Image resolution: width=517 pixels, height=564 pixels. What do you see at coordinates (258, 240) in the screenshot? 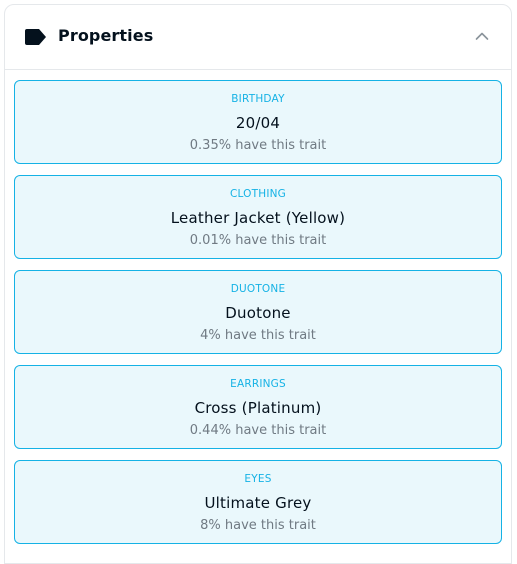
I see `property-rarity: 0.01% have this trait` at bounding box center [258, 240].